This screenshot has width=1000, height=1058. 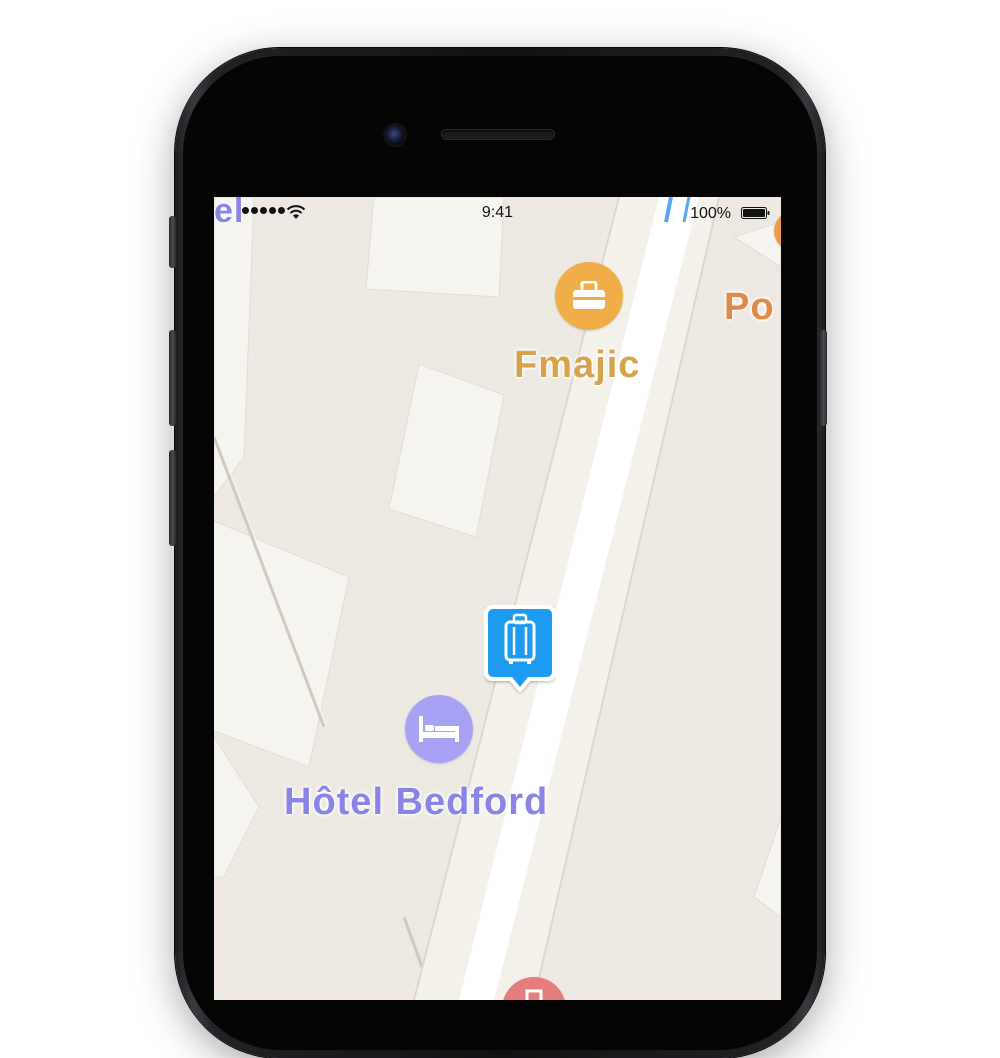 I want to click on poi-label-hotel-bedford: Hôtel Bedford, so click(x=416, y=802).